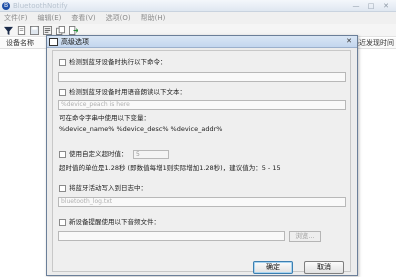 Image resolution: width=396 pixels, height=277 pixels. Describe the element at coordinates (104, 118) in the screenshot. I see `variables-hint: 可在命令字串中使用以下变量：` at that location.